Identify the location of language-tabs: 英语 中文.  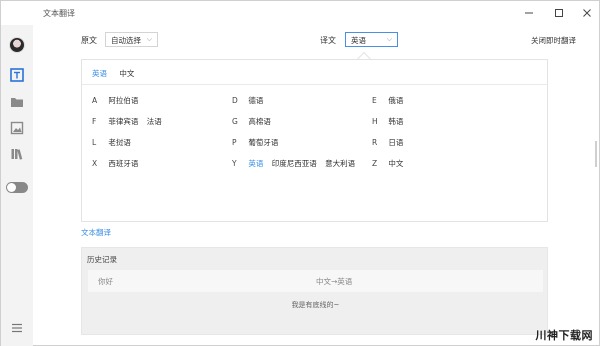
(118, 73).